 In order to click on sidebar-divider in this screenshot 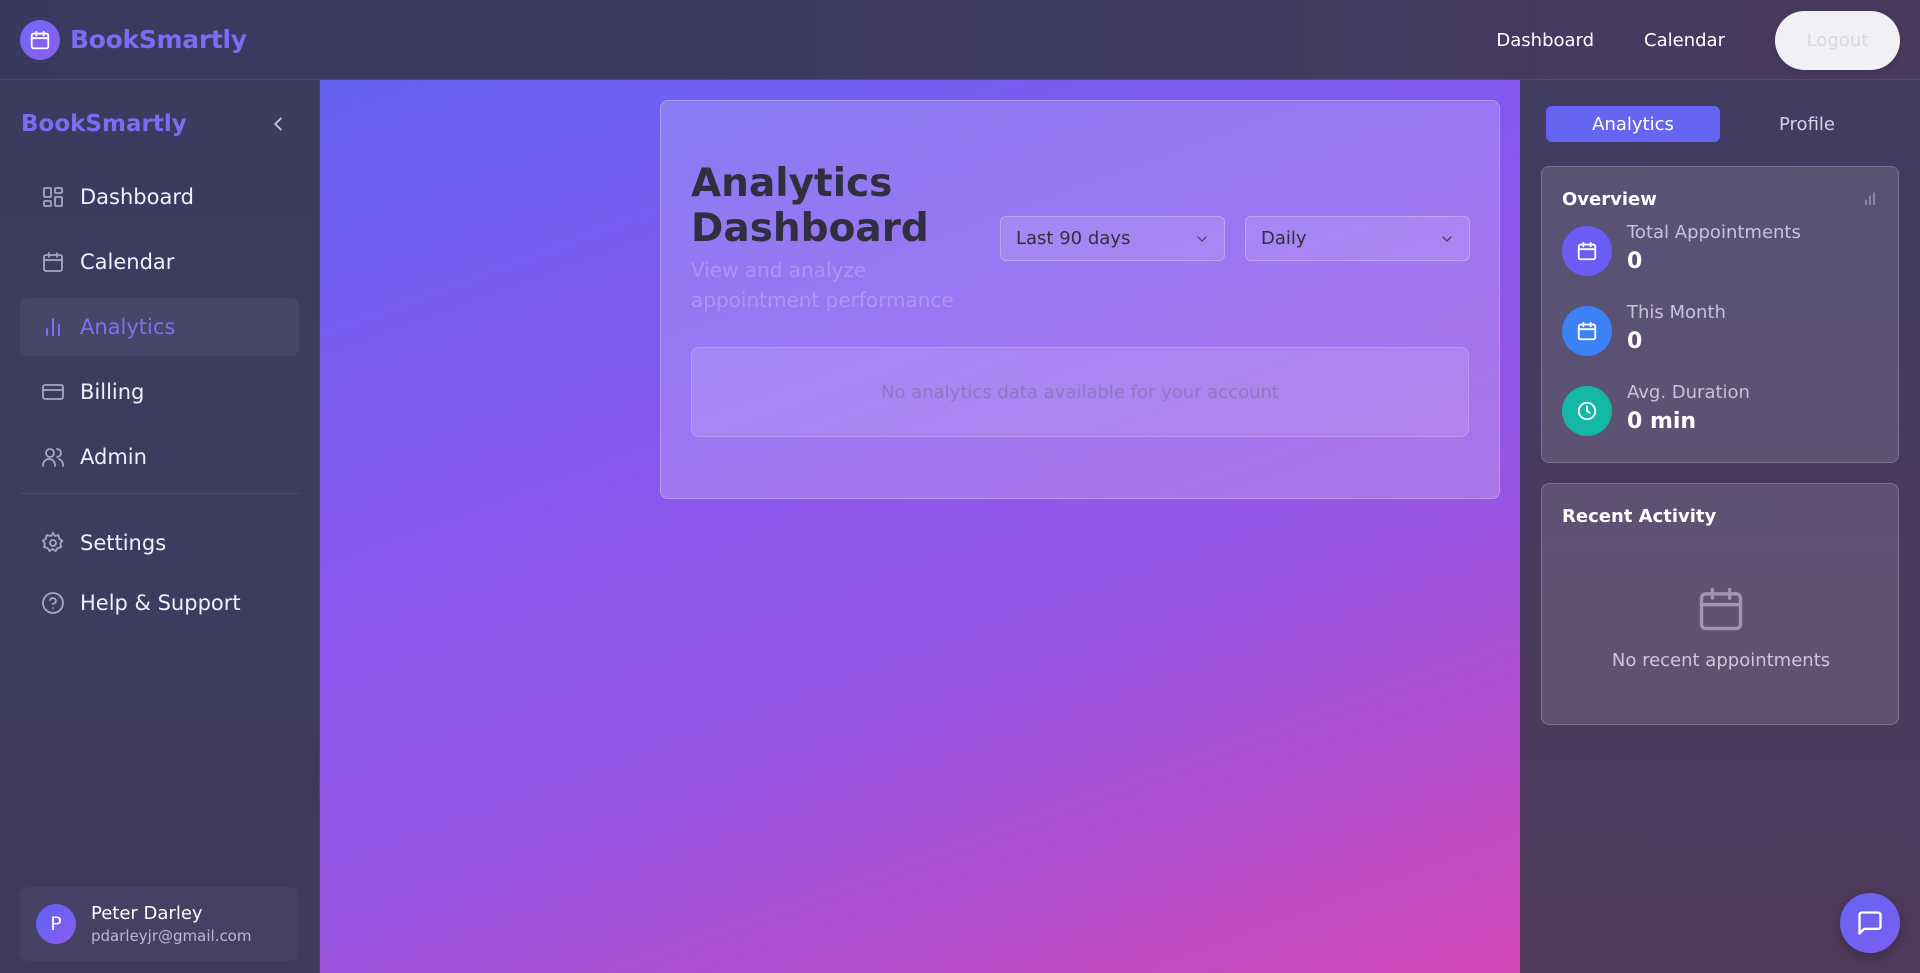, I will do `click(159, 493)`.